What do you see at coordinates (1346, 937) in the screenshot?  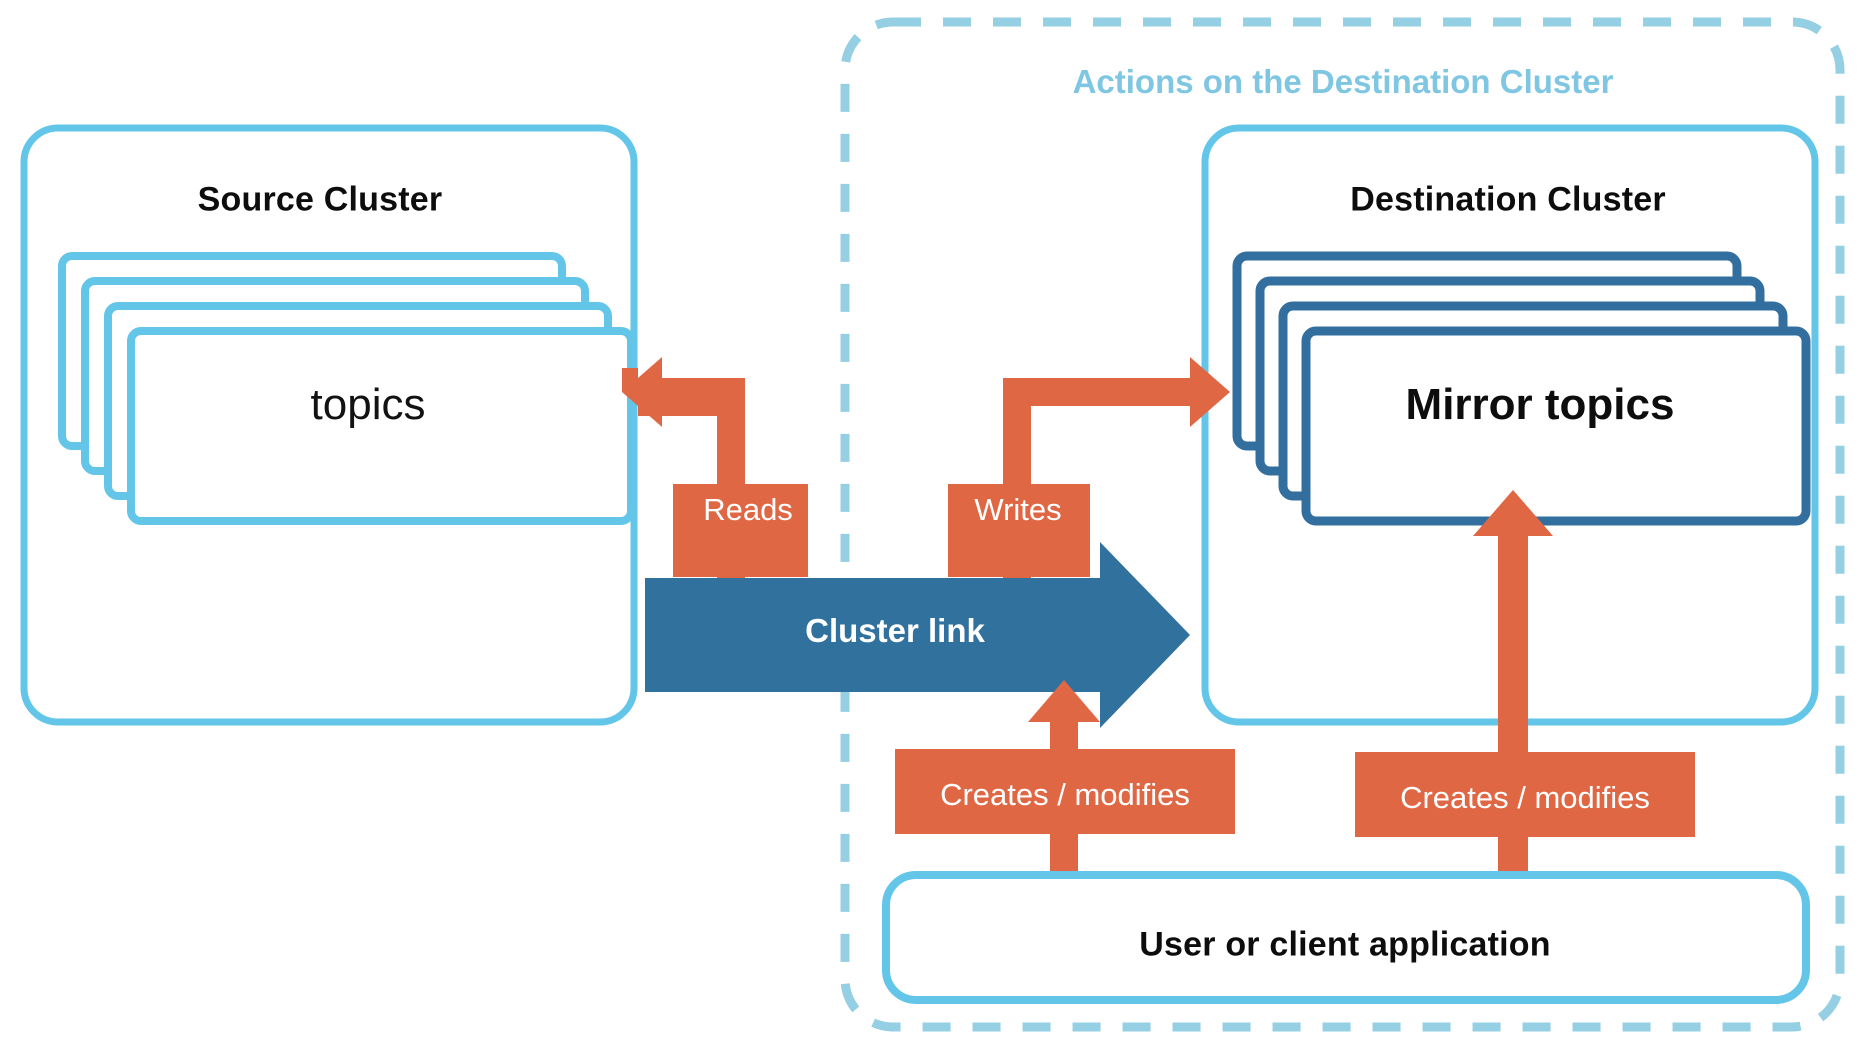 I see `user-or-client-application-box` at bounding box center [1346, 937].